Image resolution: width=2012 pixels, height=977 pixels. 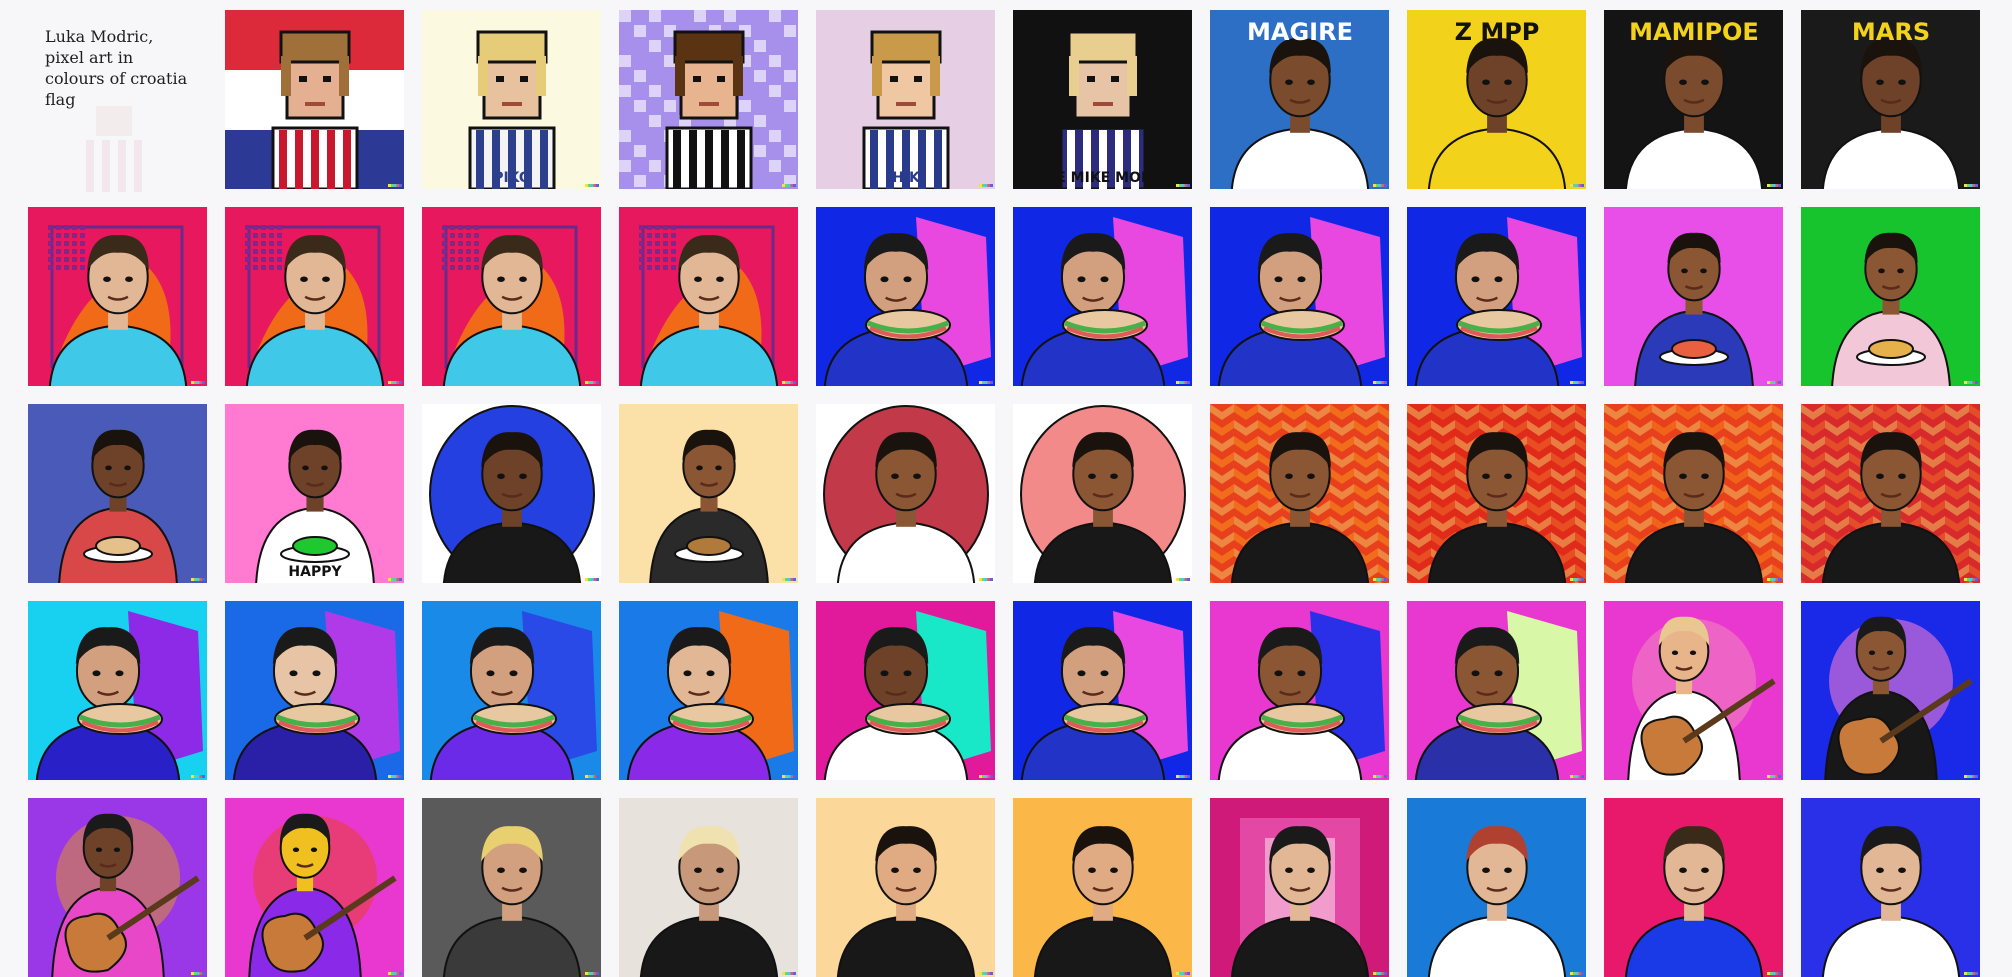 I want to click on generated-image: MAGIRE, so click(x=1299, y=99).